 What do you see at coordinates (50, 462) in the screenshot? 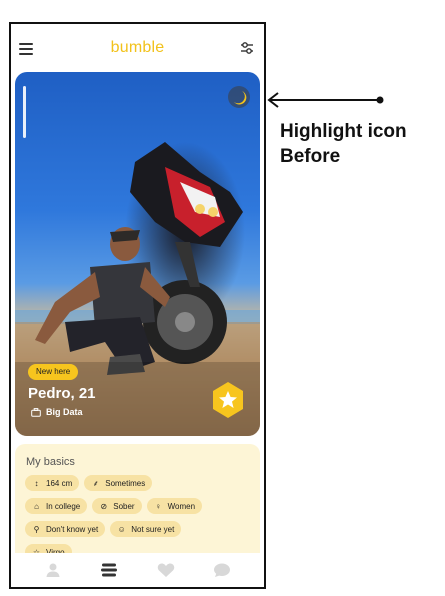
I see `my-basics-title: My basics` at bounding box center [50, 462].